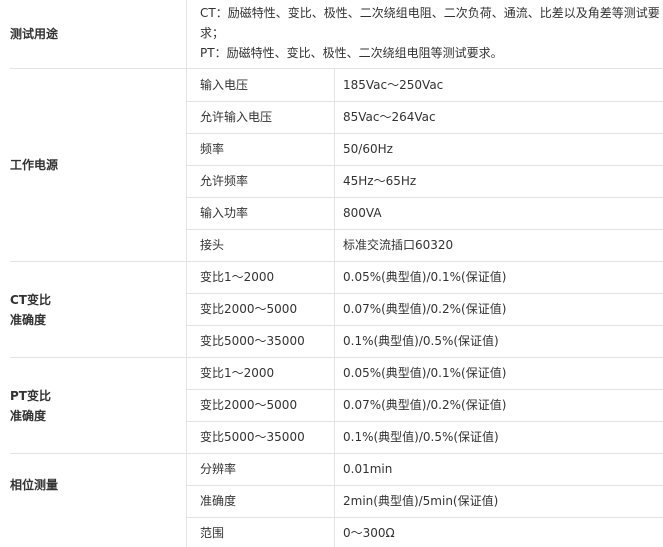  Describe the element at coordinates (30, 396) in the screenshot. I see `section-label-line: PT变比` at that location.